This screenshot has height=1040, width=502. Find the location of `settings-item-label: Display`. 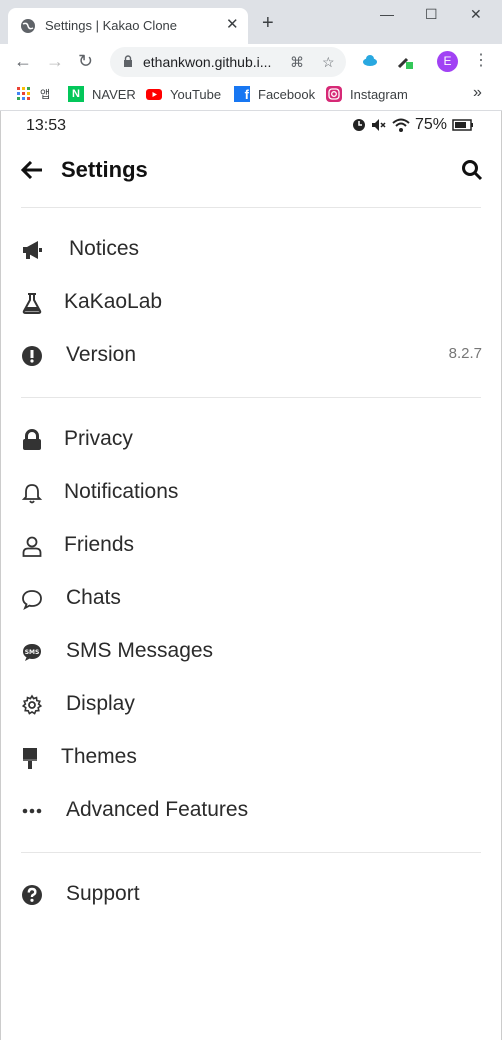

settings-item-label: Display is located at coordinates (100, 703).